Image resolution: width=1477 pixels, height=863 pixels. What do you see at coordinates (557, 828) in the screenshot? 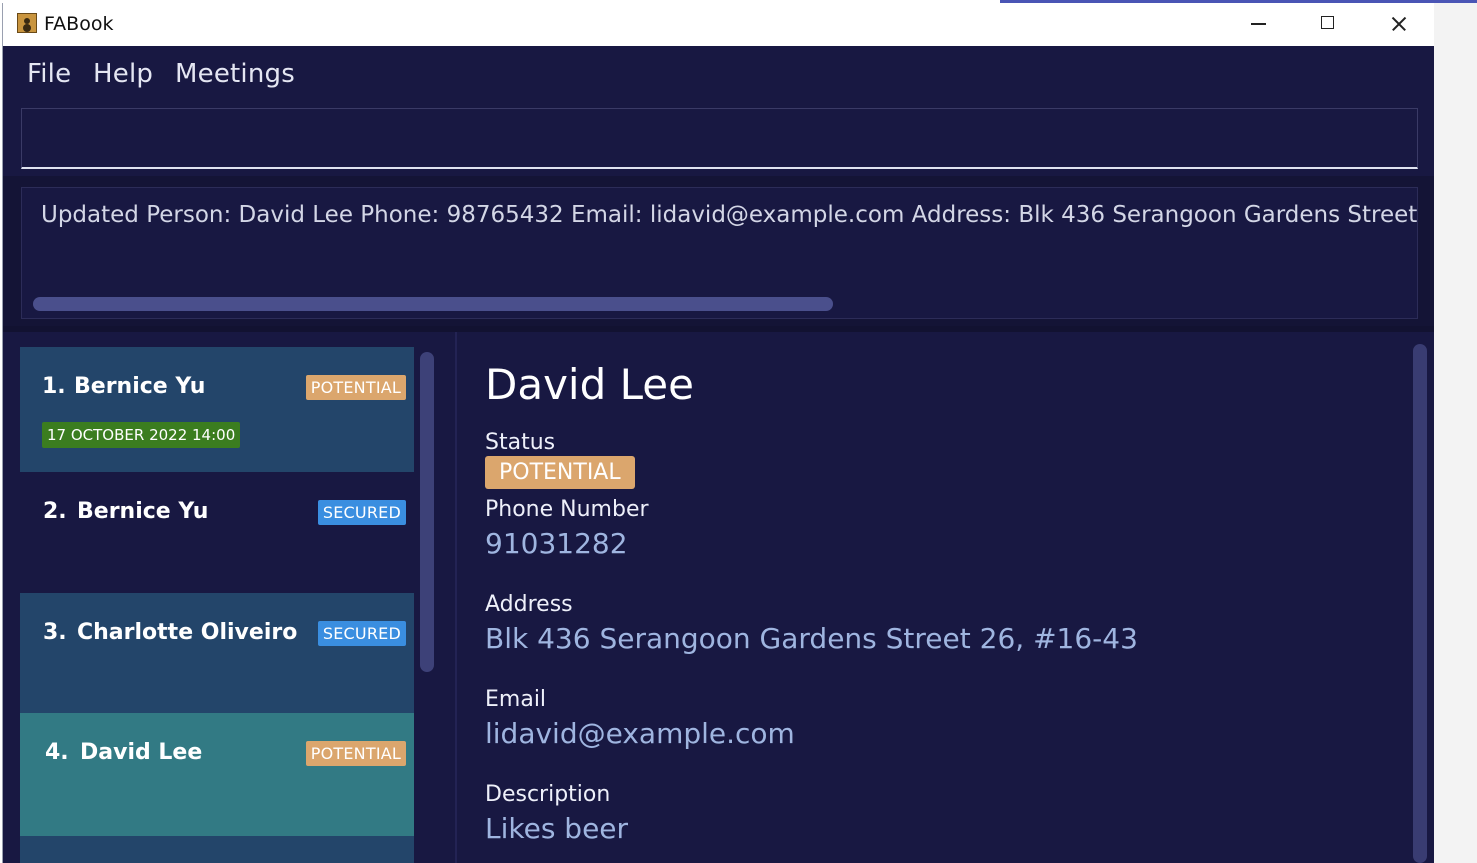
I see `description-value: Likes beer` at bounding box center [557, 828].